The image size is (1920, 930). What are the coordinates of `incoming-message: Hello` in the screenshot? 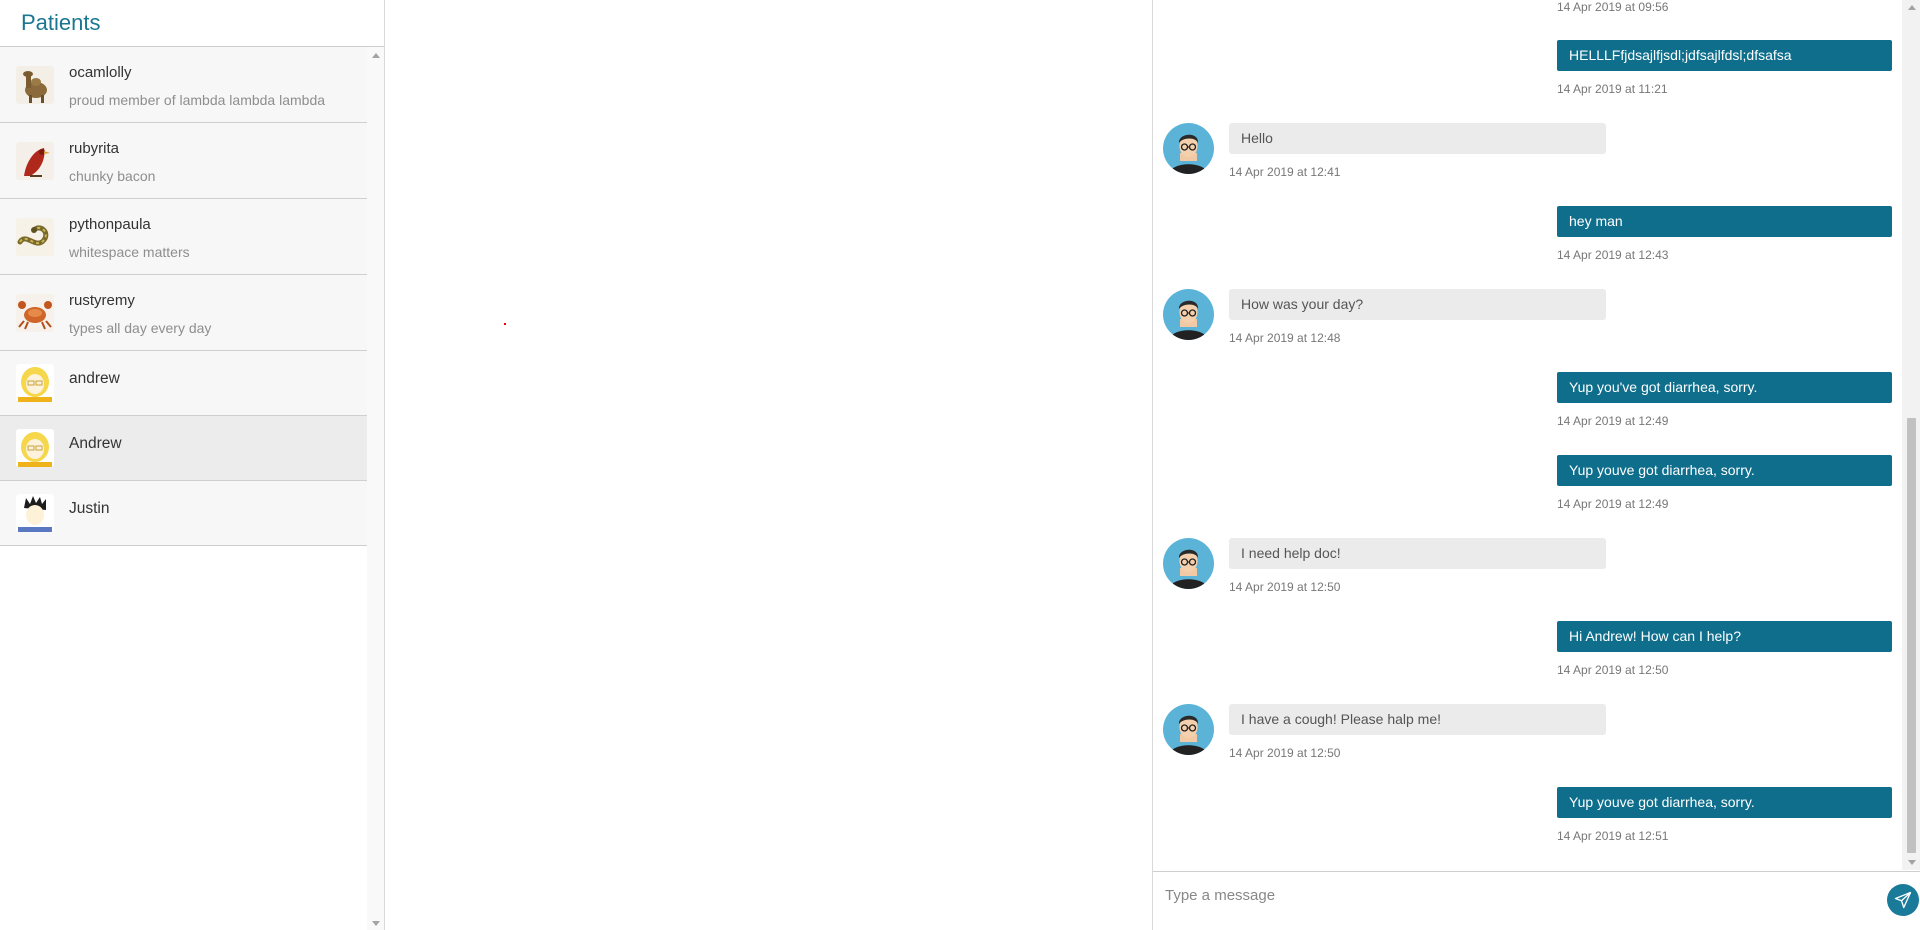 It's located at (1417, 138).